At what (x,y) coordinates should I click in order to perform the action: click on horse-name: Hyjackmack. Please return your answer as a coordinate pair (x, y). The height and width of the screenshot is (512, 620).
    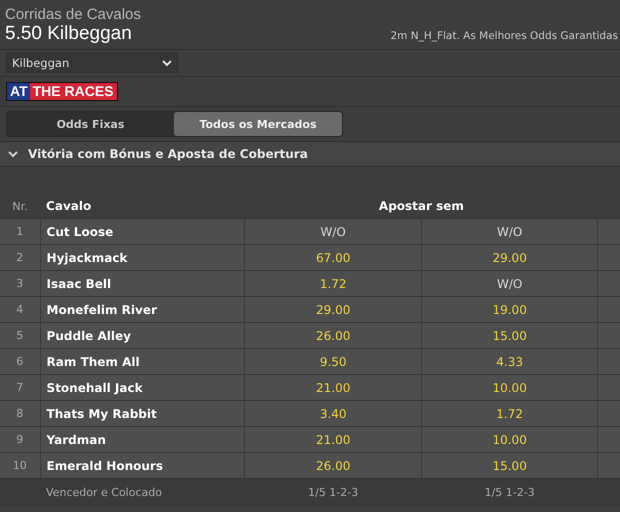
    Looking at the image, I should click on (87, 257).